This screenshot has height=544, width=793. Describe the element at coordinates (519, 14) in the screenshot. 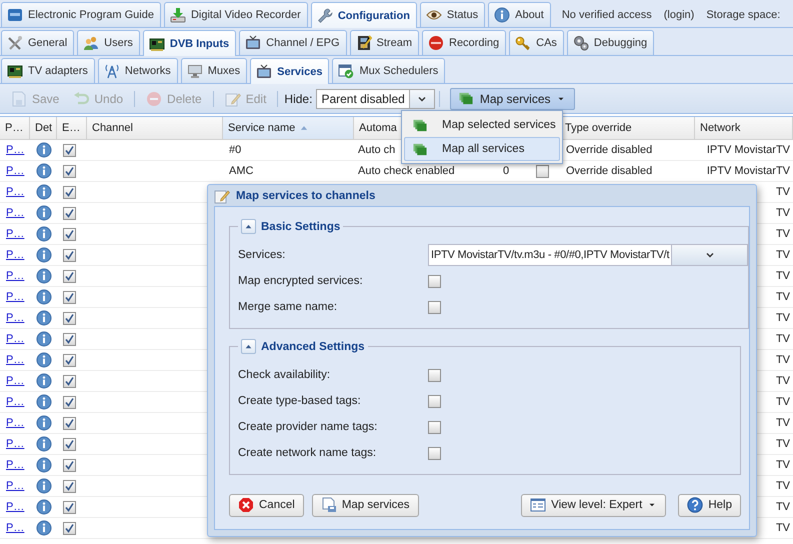

I see `tab: About` at that location.